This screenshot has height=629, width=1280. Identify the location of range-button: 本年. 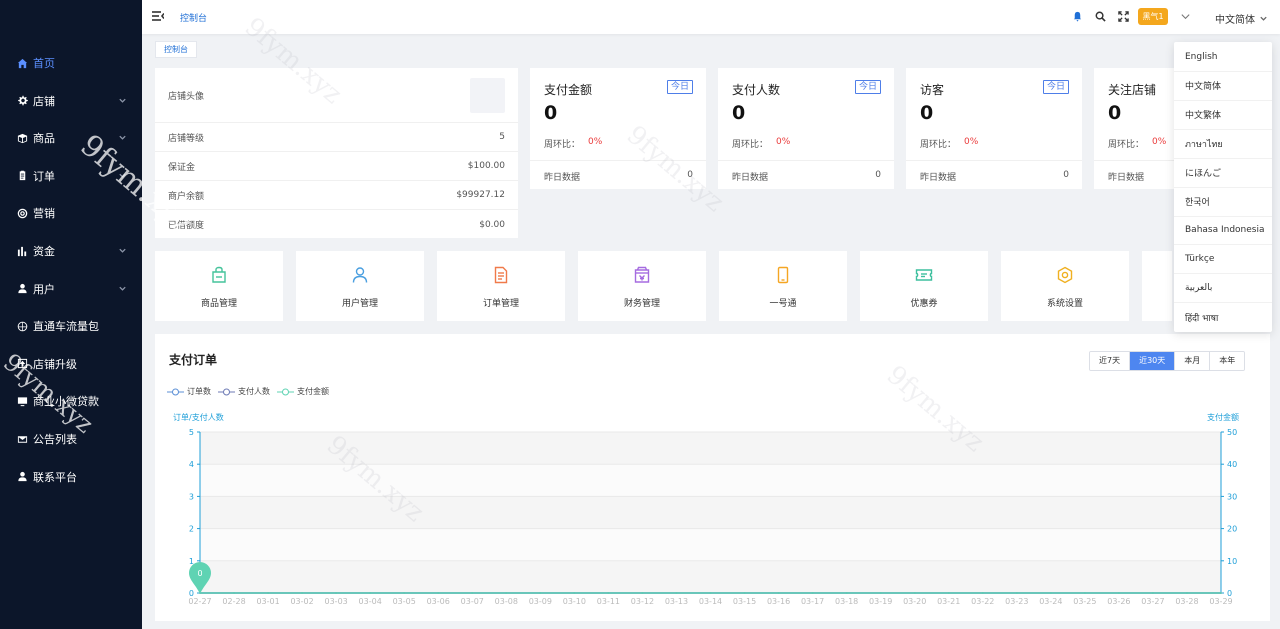
(1227, 361).